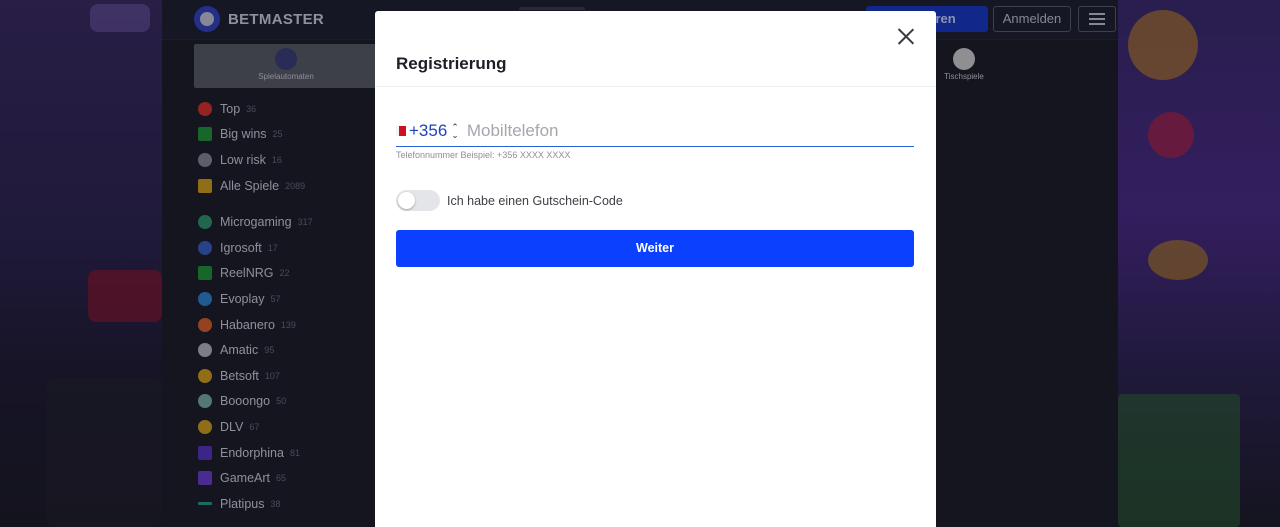  What do you see at coordinates (655, 248) in the screenshot?
I see `submit-button: Weiter` at bounding box center [655, 248].